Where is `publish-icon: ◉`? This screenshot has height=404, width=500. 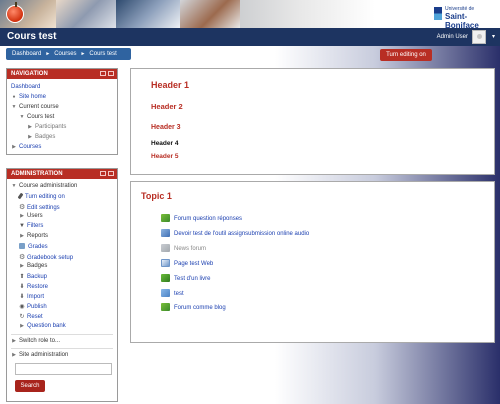
publish-icon: ◉ is located at coordinates (22, 307).